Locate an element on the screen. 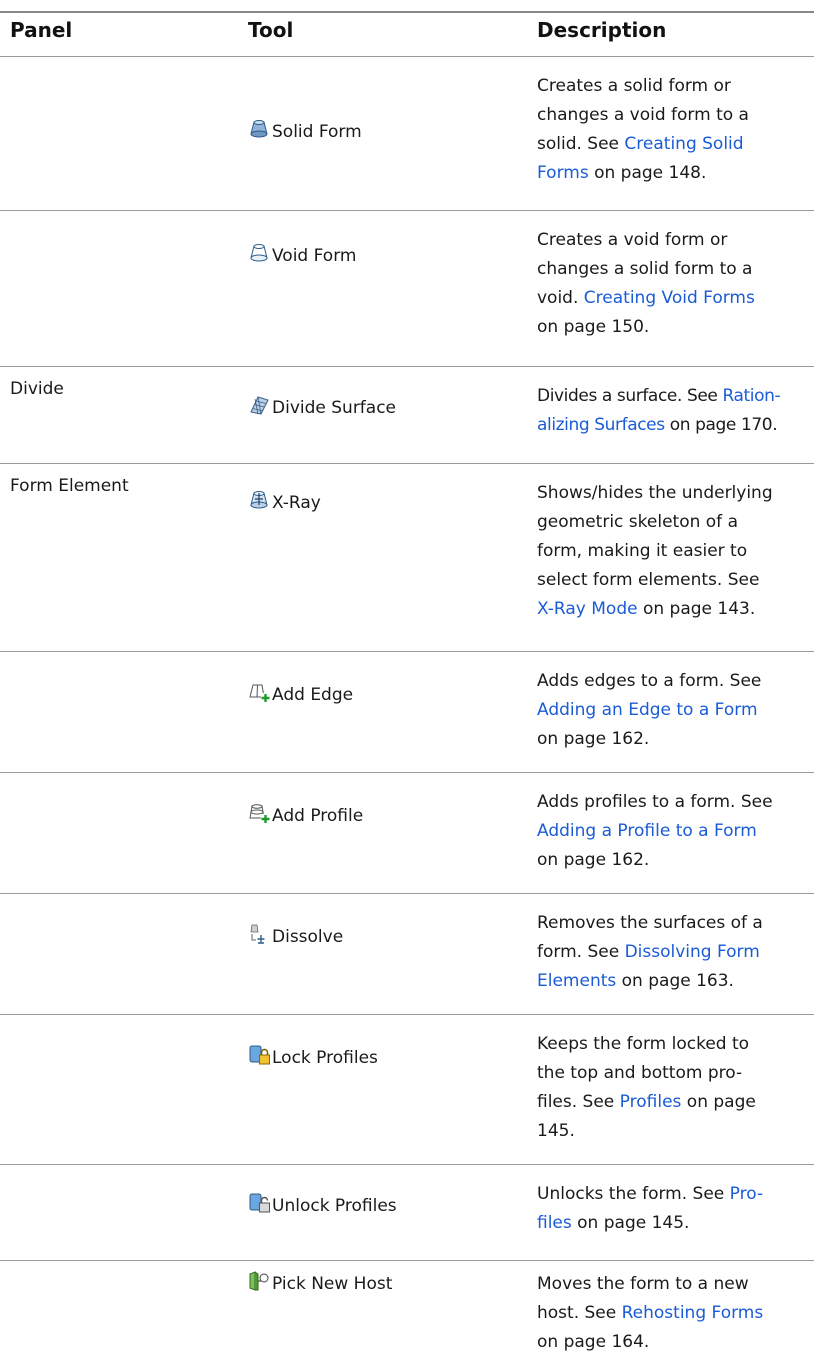 Image resolution: width=814 pixels, height=1368 pixels. header-tool: Tool is located at coordinates (271, 30).